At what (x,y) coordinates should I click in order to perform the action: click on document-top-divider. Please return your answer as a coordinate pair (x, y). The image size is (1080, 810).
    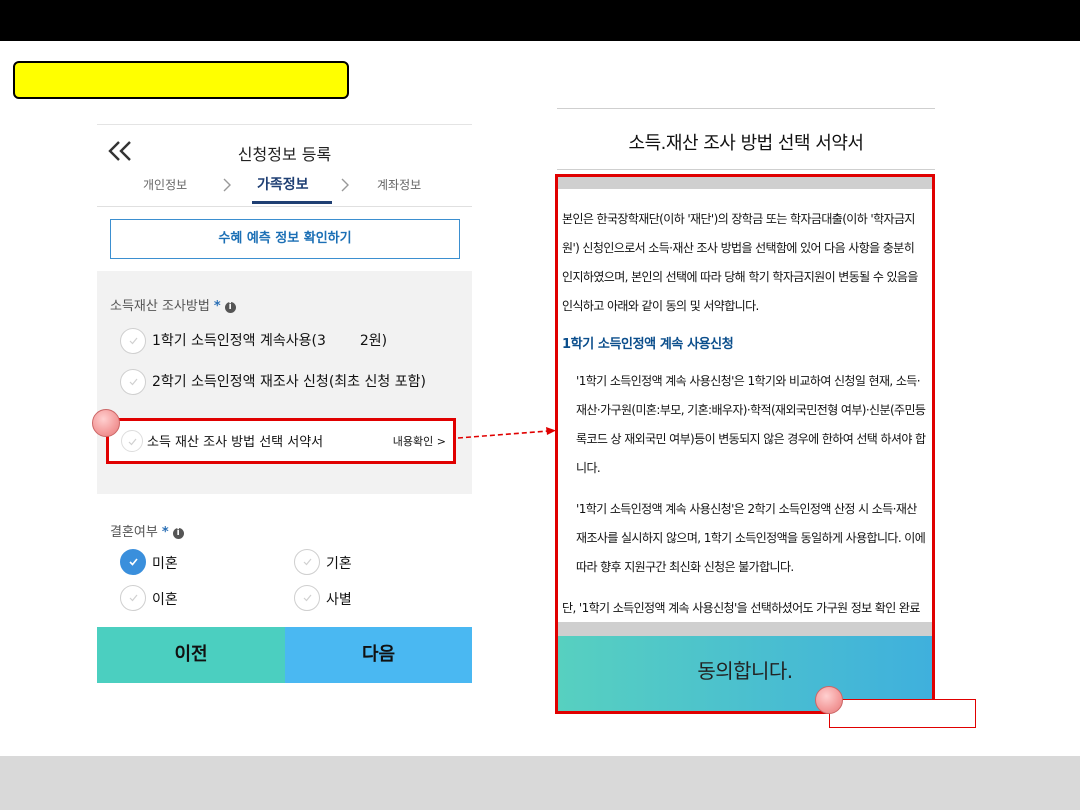
    Looking at the image, I should click on (746, 108).